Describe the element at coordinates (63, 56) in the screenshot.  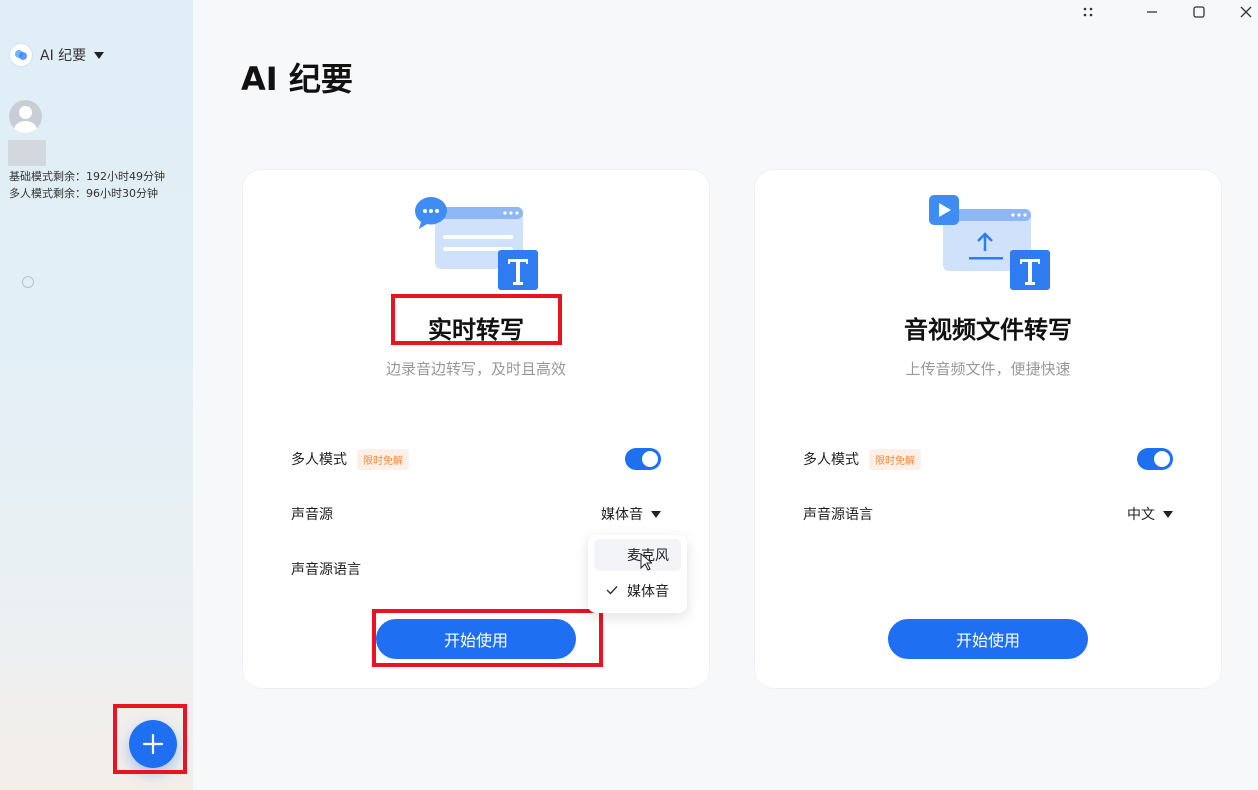
I see `app-name: AI 纪要` at that location.